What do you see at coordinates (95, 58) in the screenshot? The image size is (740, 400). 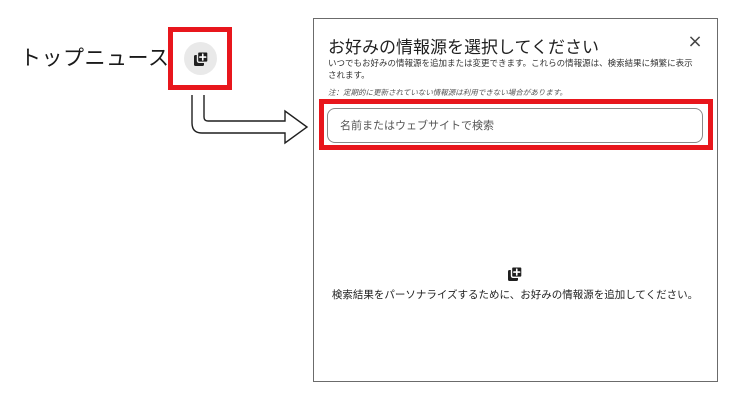 I see `top-news-label: トップニュース` at bounding box center [95, 58].